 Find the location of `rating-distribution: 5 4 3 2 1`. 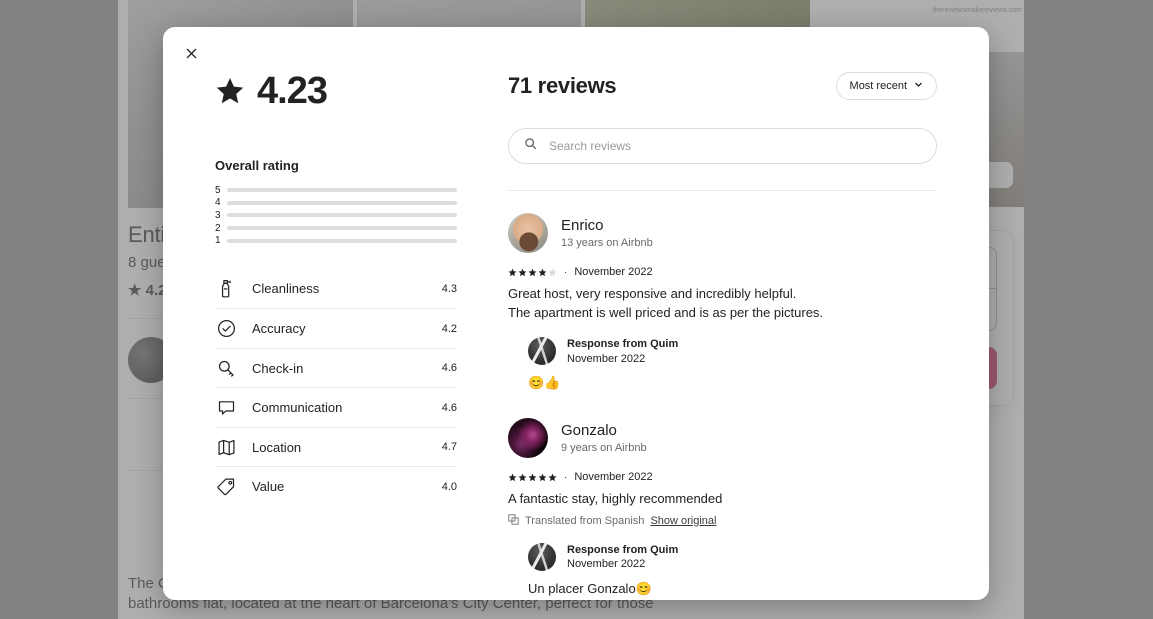

rating-distribution: 5 4 3 2 1 is located at coordinates (336, 215).